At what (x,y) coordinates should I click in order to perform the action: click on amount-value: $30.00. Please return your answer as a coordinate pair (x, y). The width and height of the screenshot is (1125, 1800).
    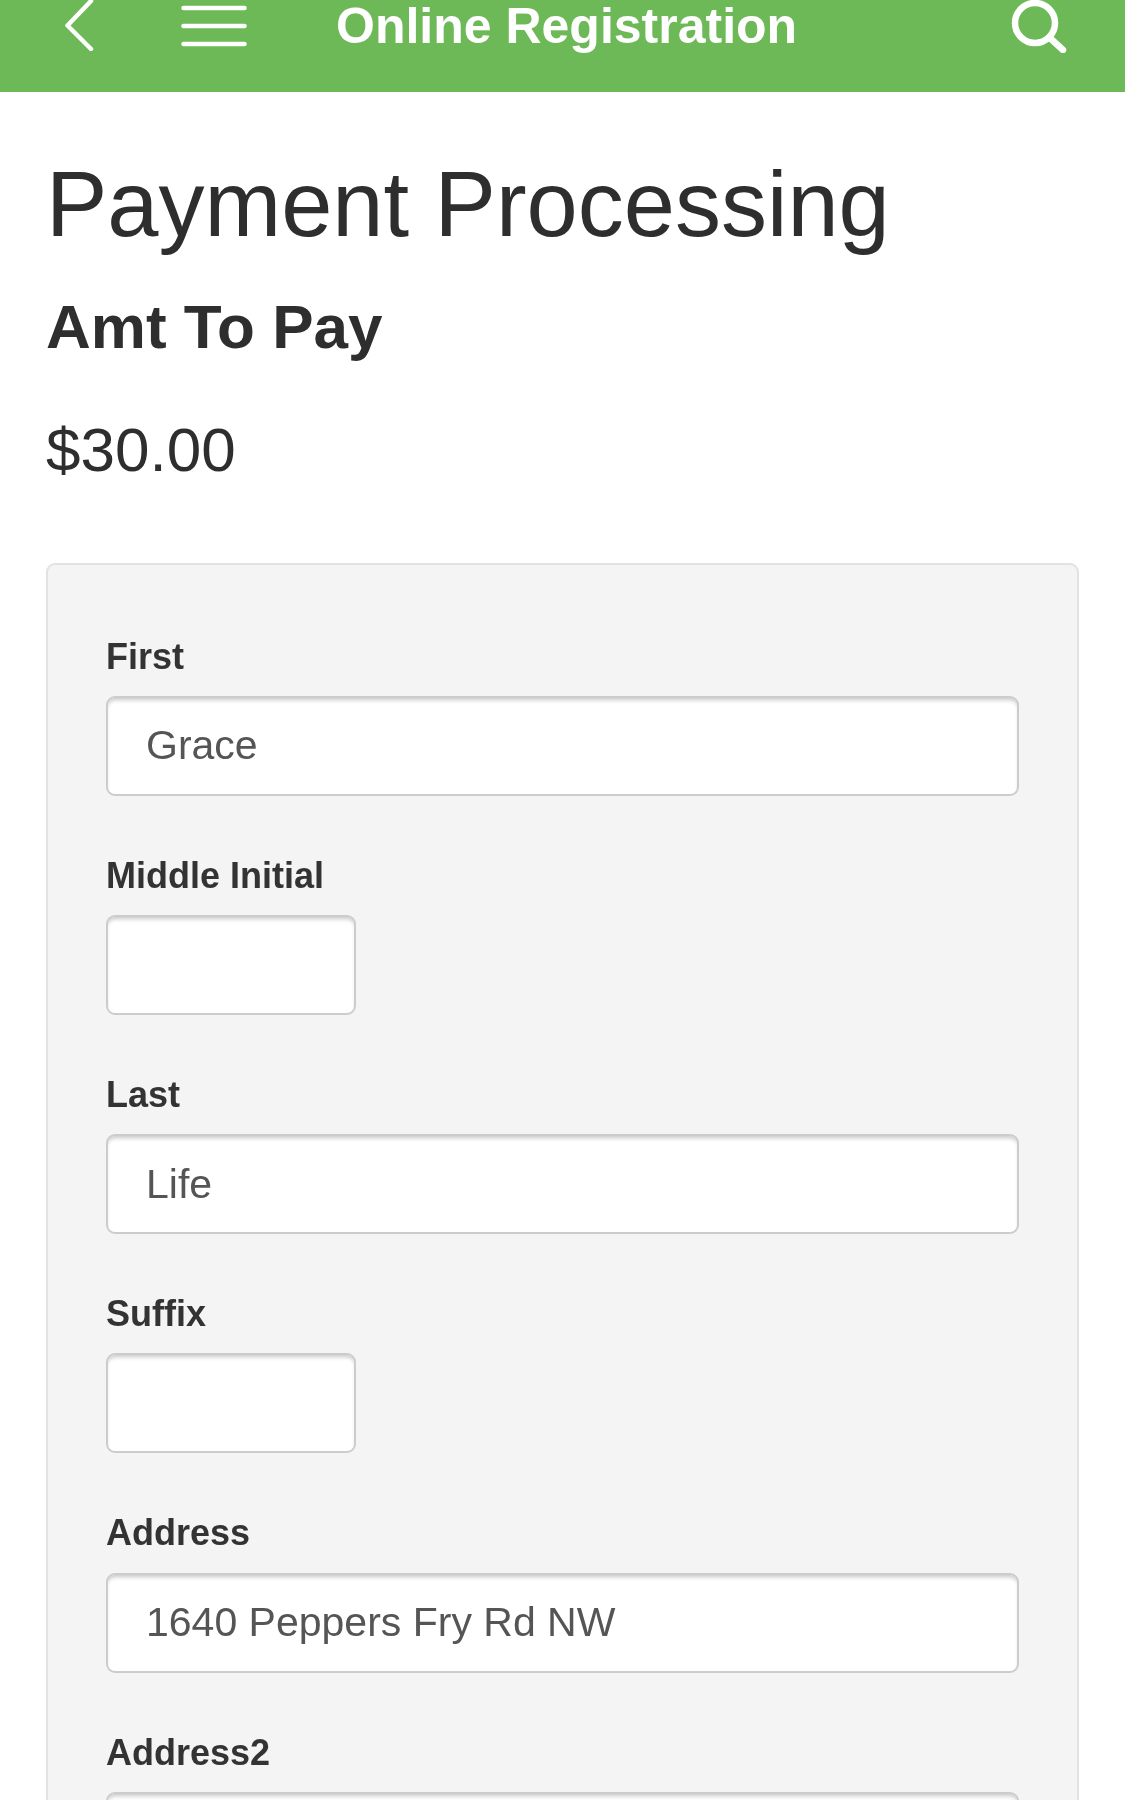
    Looking at the image, I should click on (141, 450).